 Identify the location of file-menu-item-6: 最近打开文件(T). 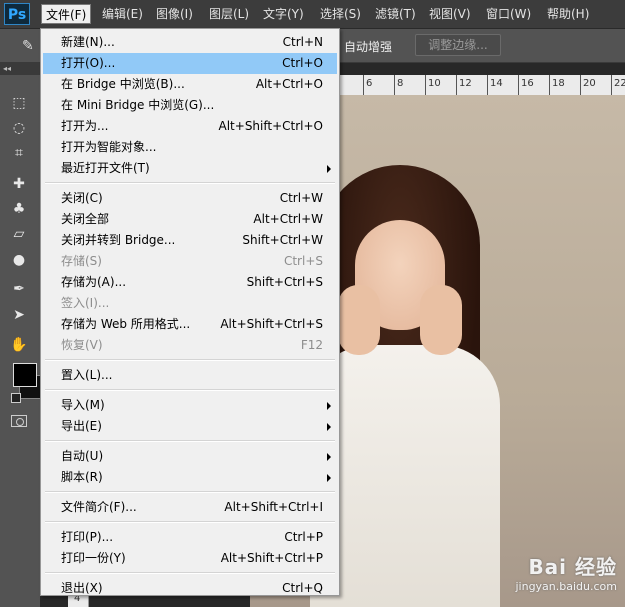
(190, 168).